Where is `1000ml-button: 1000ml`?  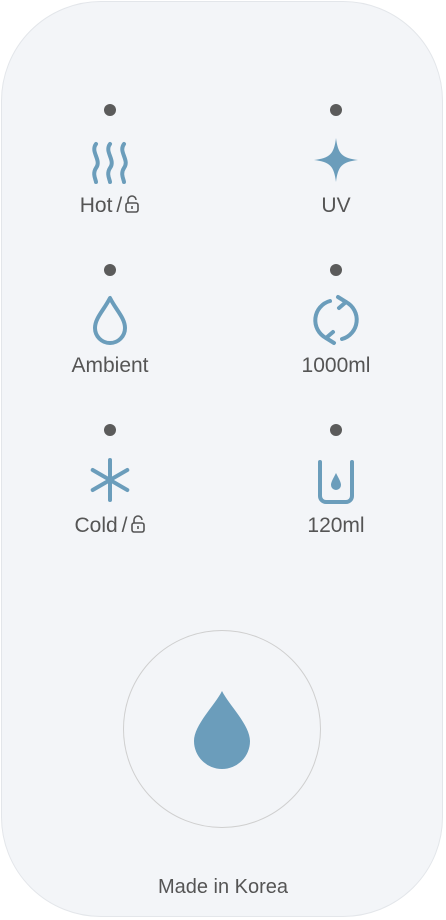
1000ml-button: 1000ml is located at coordinates (336, 334).